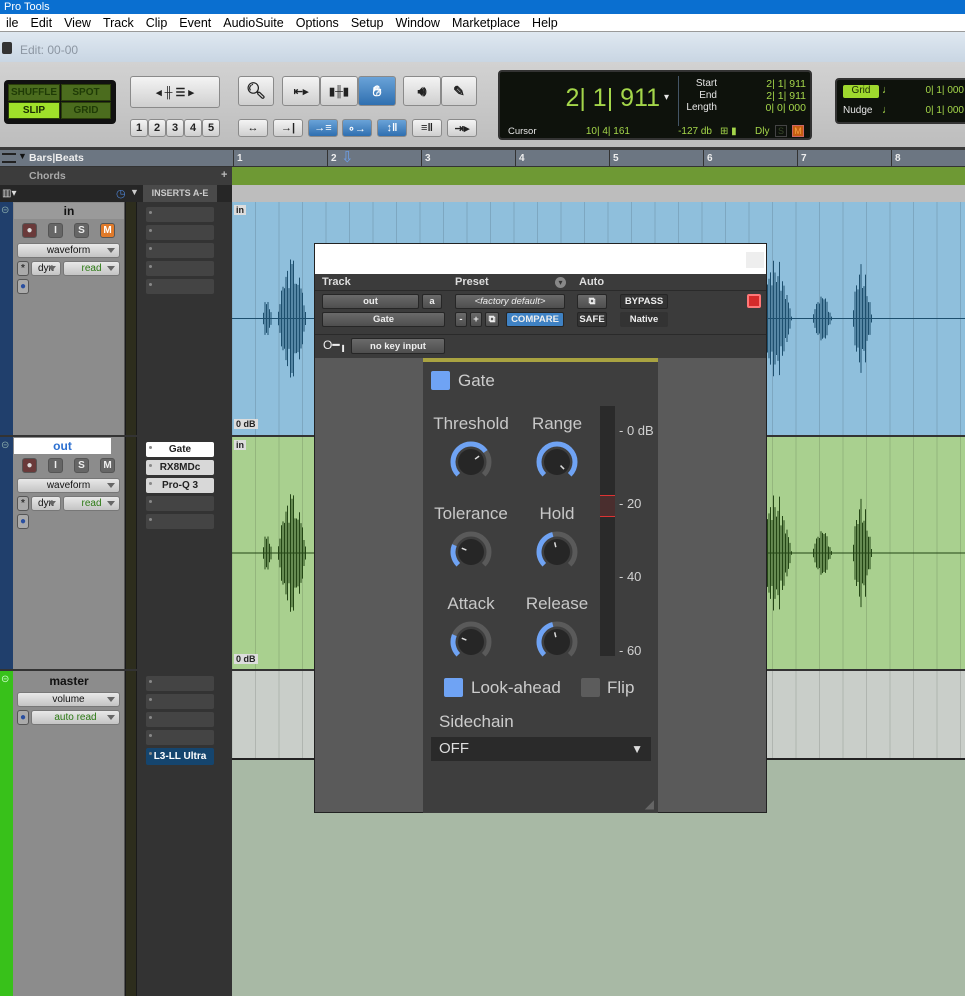  Describe the element at coordinates (317, 23) in the screenshot. I see `menu-options: Options` at that location.